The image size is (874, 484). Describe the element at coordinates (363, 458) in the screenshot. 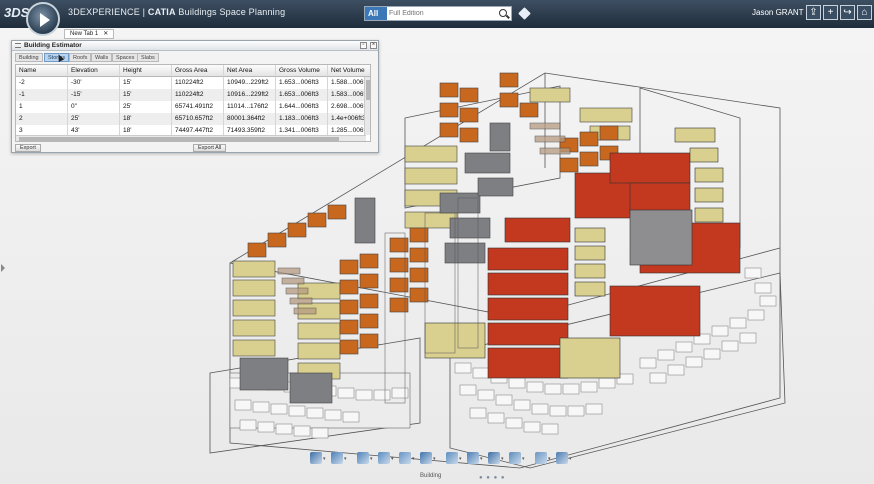

I see `space-icon` at that location.